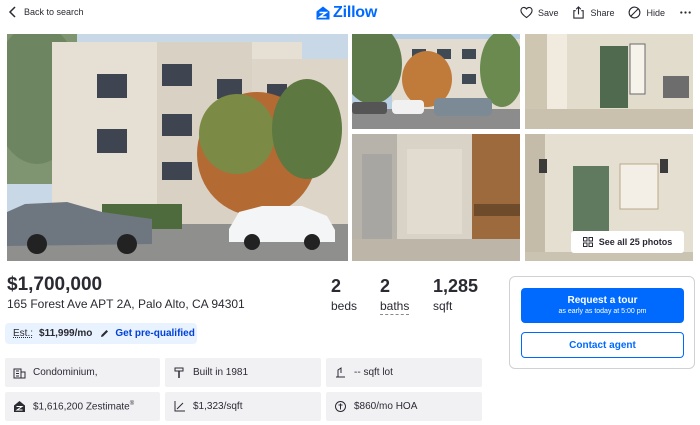  Describe the element at coordinates (179, 406) in the screenshot. I see `ruler-icon` at that location.